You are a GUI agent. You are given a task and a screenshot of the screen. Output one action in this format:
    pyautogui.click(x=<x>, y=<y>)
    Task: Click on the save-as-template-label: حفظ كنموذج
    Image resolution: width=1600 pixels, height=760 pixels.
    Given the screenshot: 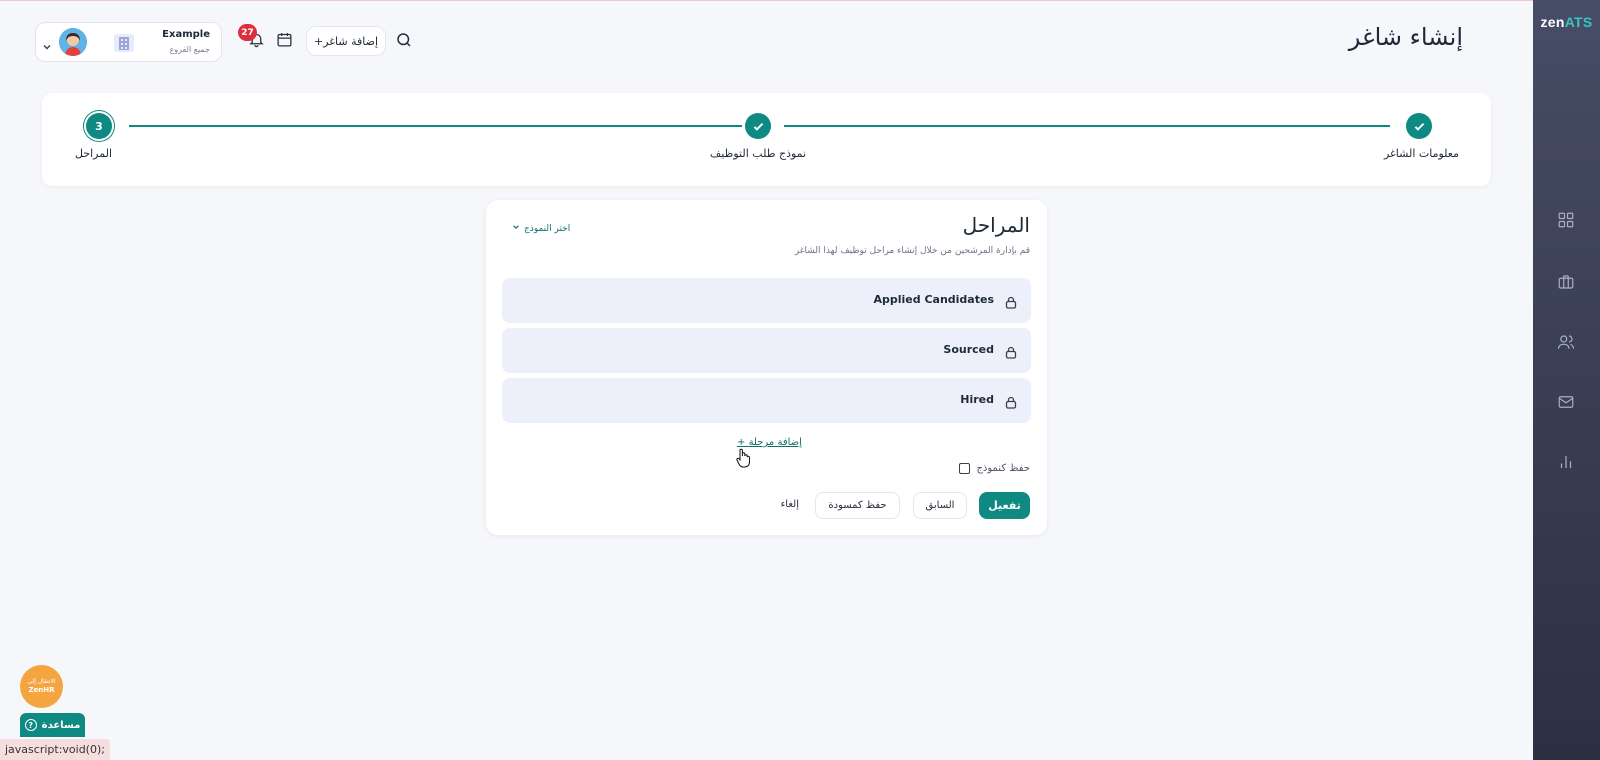 What is the action you would take?
    pyautogui.click(x=1003, y=468)
    